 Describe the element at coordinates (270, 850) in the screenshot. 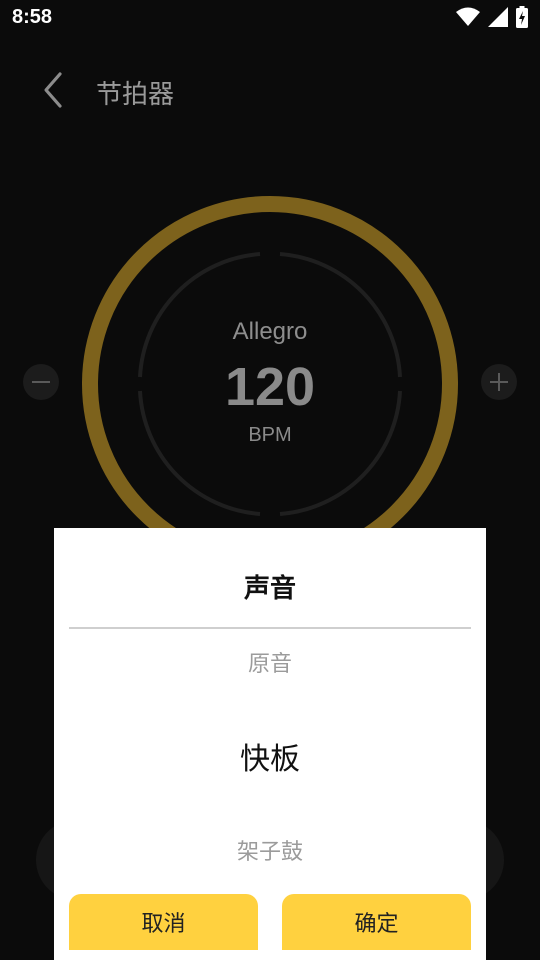

I see `picker-option: 架子鼓` at that location.